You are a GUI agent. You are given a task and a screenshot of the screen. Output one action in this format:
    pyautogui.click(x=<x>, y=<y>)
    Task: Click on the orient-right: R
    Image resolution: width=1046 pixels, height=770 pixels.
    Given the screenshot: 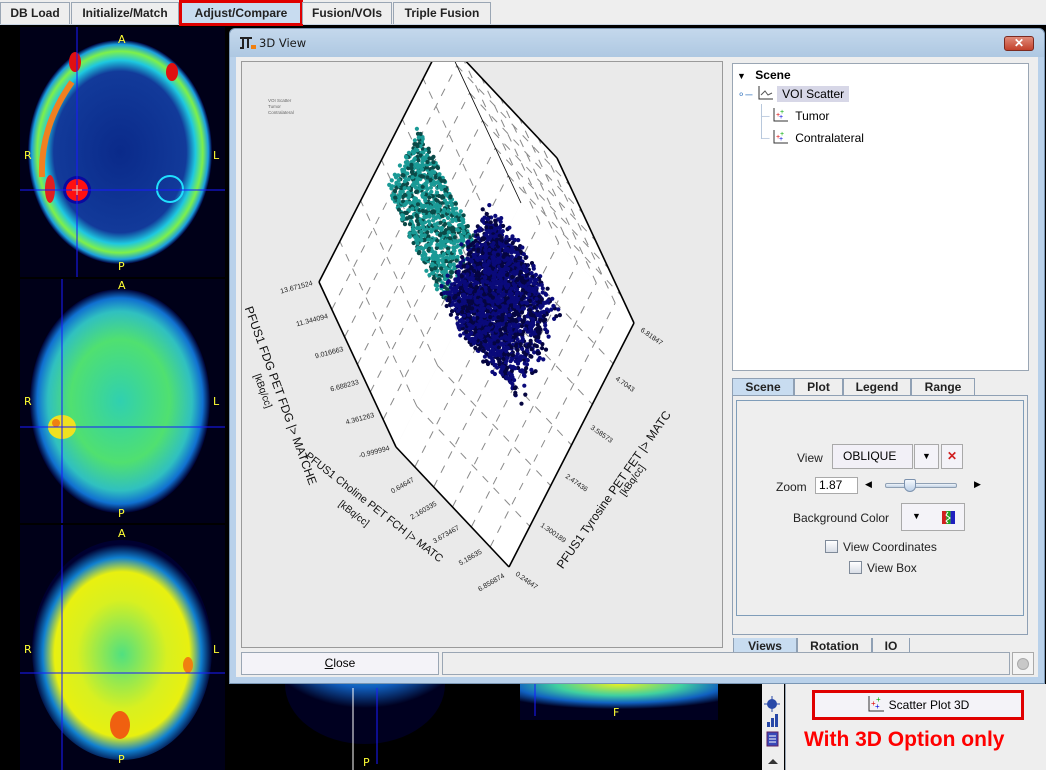 What is the action you would take?
    pyautogui.click(x=28, y=155)
    